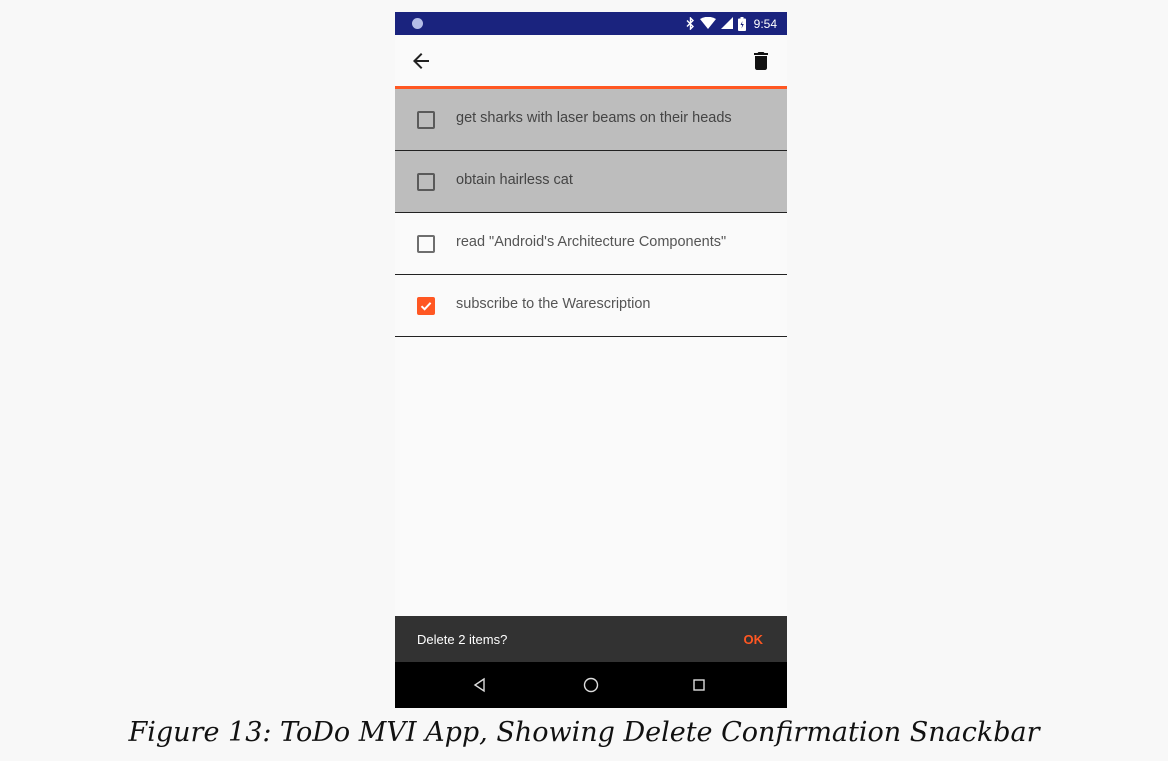 This screenshot has height=761, width=1168. I want to click on checkmark-icon, so click(426, 306).